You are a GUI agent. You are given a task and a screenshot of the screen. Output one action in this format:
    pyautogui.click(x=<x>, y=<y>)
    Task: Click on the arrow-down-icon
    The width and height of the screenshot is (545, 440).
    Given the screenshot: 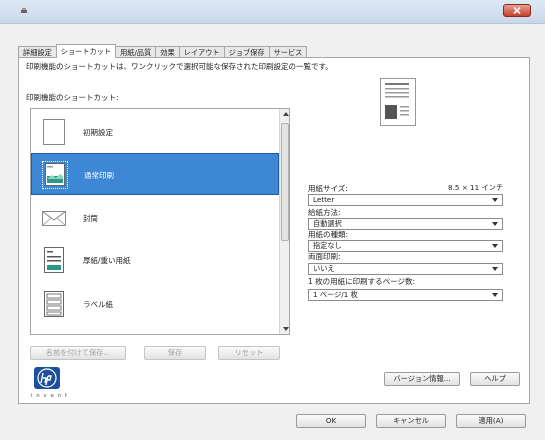 What is the action you would take?
    pyautogui.click(x=285, y=329)
    